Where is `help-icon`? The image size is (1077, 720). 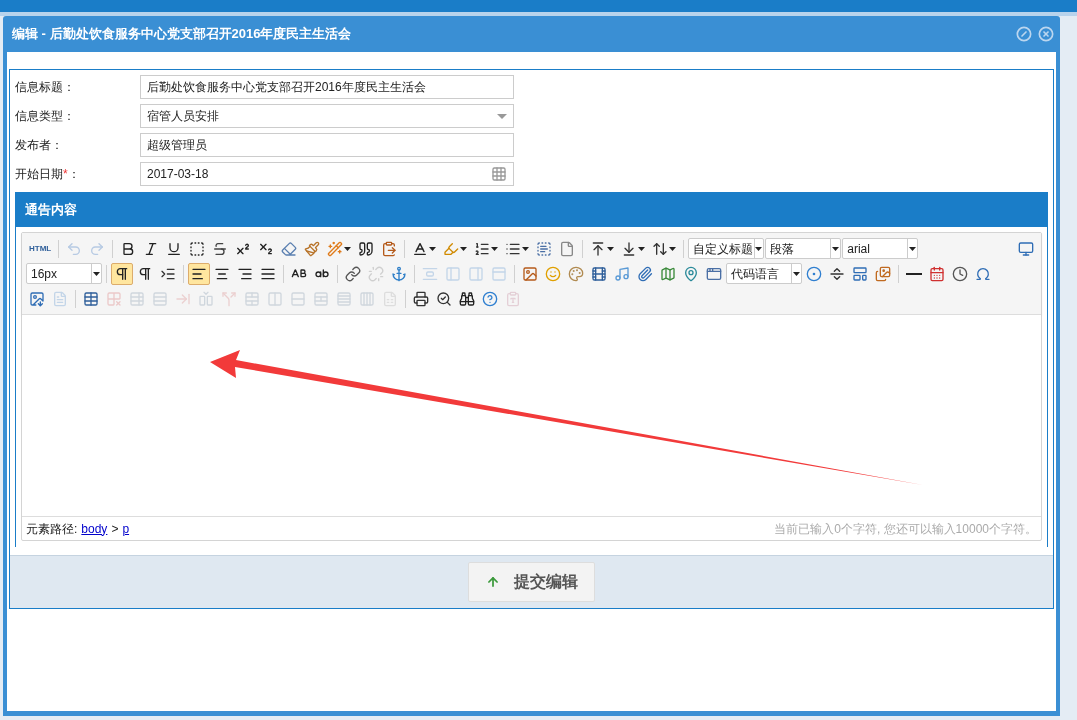 help-icon is located at coordinates (490, 298).